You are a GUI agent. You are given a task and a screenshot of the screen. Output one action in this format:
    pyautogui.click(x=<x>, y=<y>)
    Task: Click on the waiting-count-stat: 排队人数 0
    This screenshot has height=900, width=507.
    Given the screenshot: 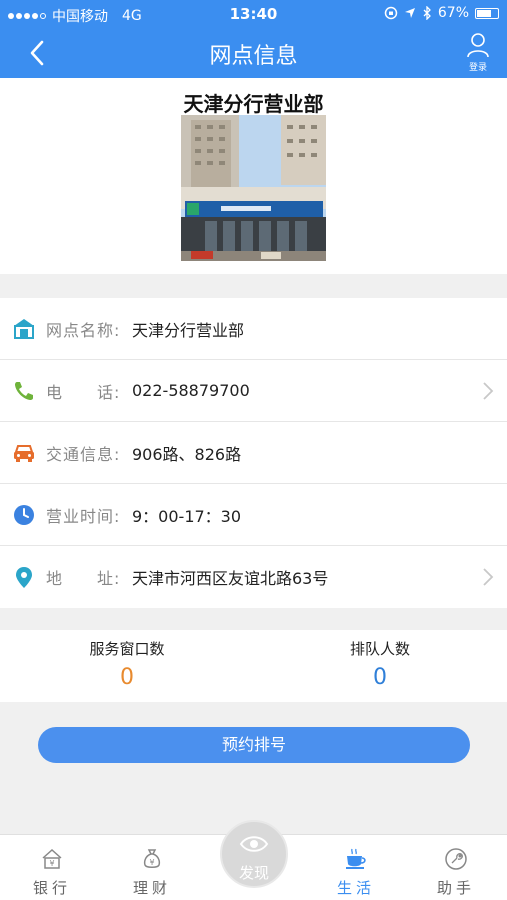 What is the action you would take?
    pyautogui.click(x=380, y=664)
    